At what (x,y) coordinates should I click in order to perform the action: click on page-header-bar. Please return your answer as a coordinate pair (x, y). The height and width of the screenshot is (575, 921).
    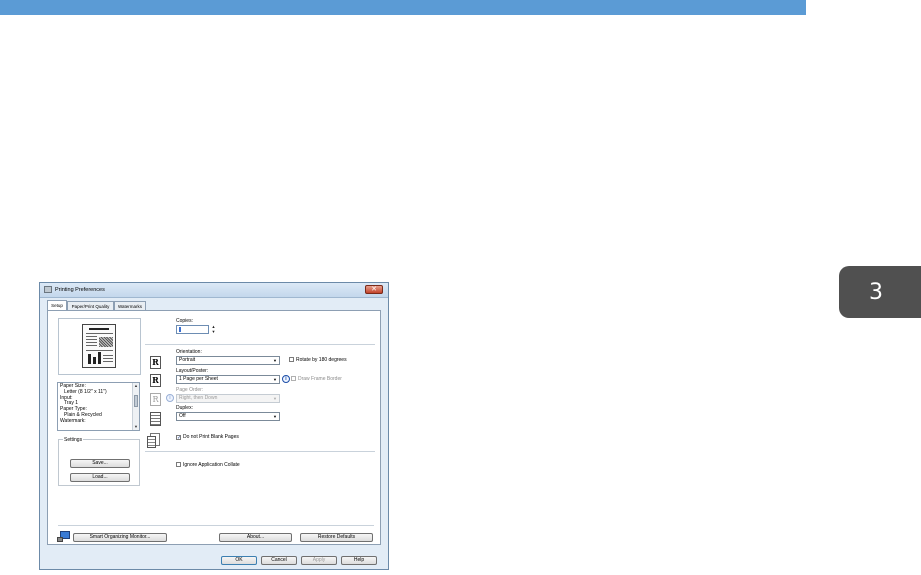
    Looking at the image, I should click on (403, 7).